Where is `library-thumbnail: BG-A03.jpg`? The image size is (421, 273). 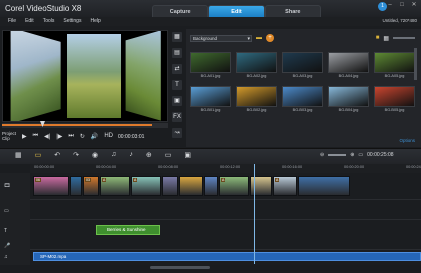
library-thumbnail: BG-A03.jpg is located at coordinates (302, 65).